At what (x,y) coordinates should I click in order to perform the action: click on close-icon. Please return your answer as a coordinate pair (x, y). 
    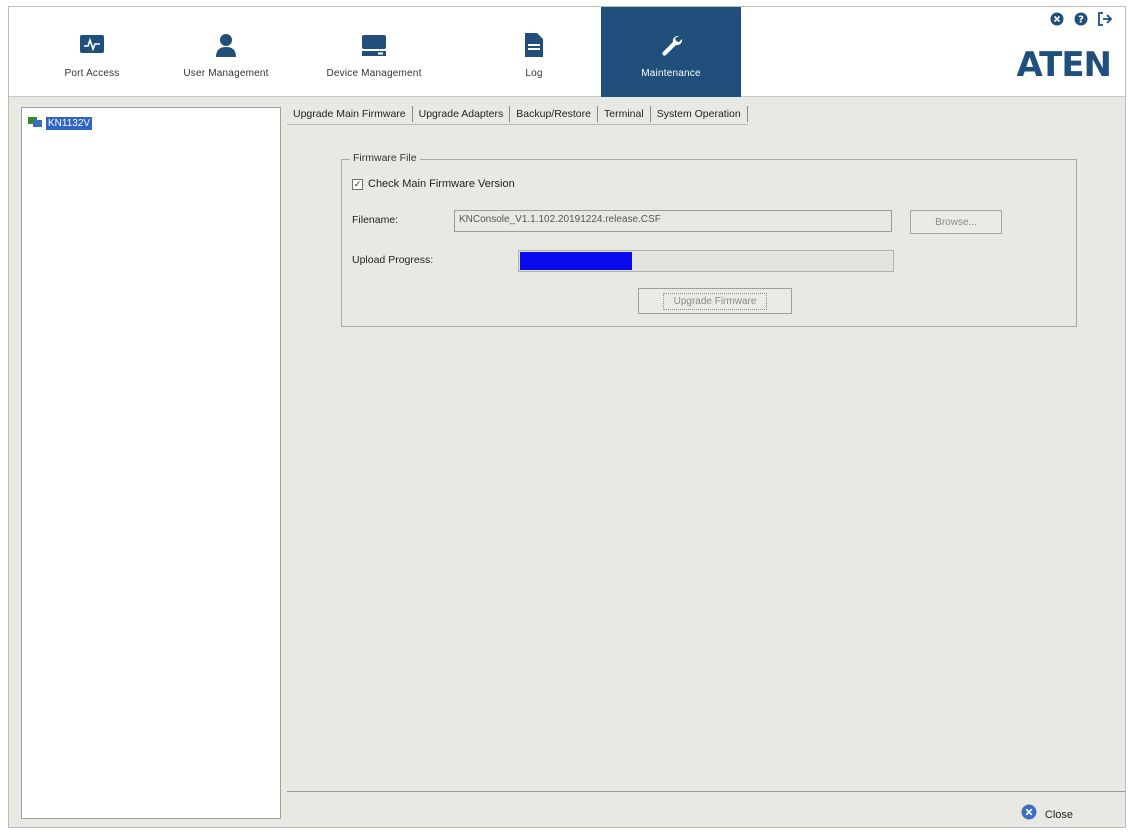
    Looking at the image, I should click on (1029, 814).